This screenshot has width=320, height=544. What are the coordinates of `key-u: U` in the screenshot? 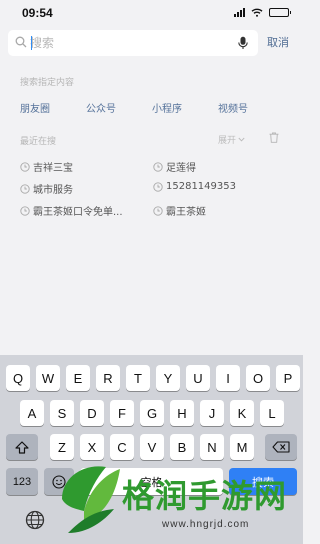 It's located at (198, 378).